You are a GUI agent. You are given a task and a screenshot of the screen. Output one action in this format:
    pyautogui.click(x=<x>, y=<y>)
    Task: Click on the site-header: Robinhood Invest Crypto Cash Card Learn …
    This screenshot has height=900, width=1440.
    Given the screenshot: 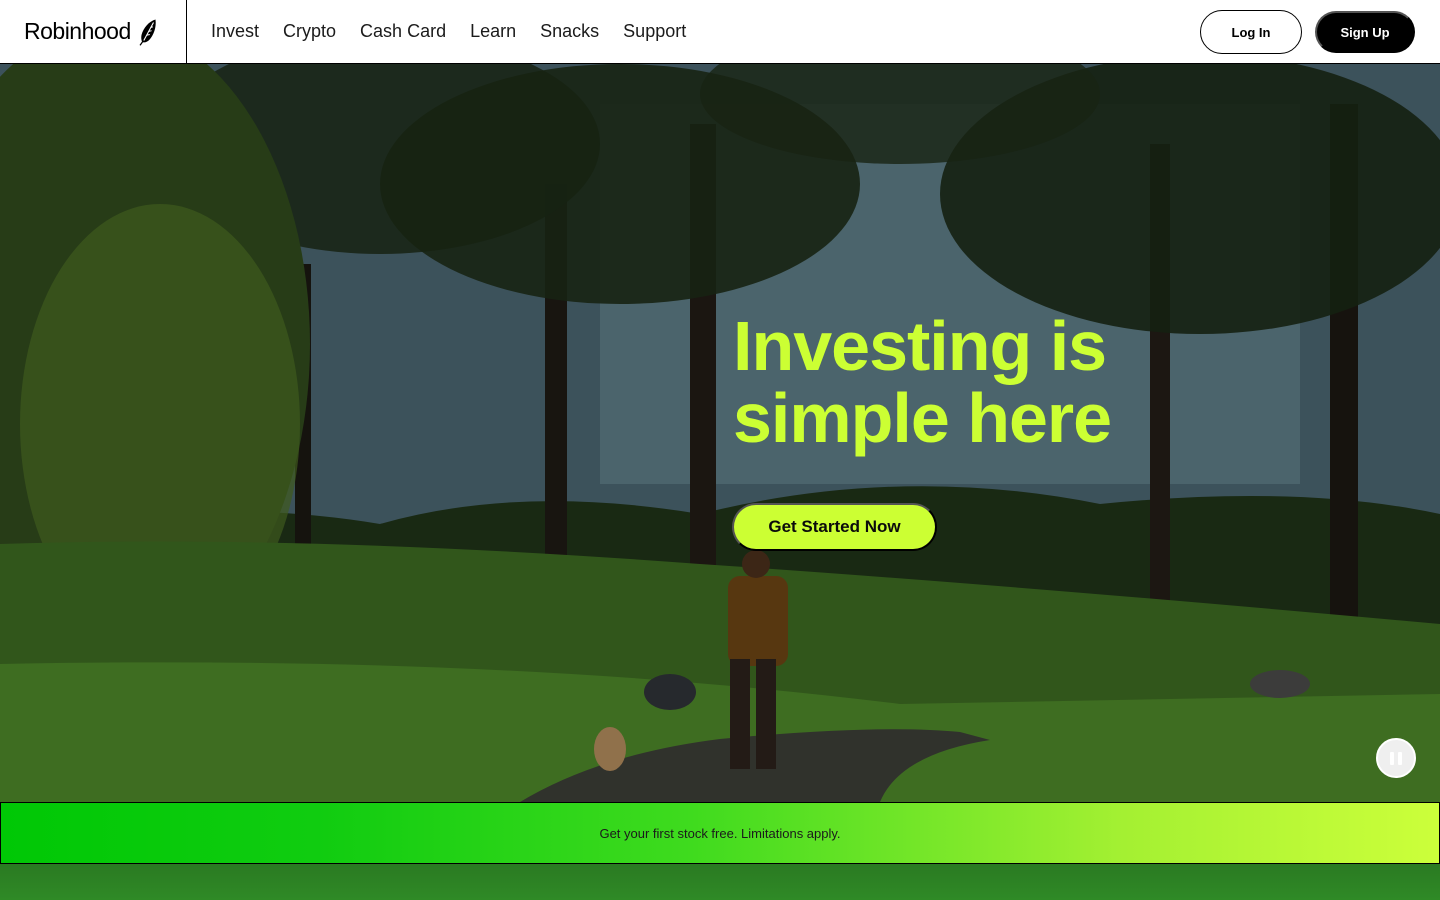 What is the action you would take?
    pyautogui.click(x=720, y=32)
    